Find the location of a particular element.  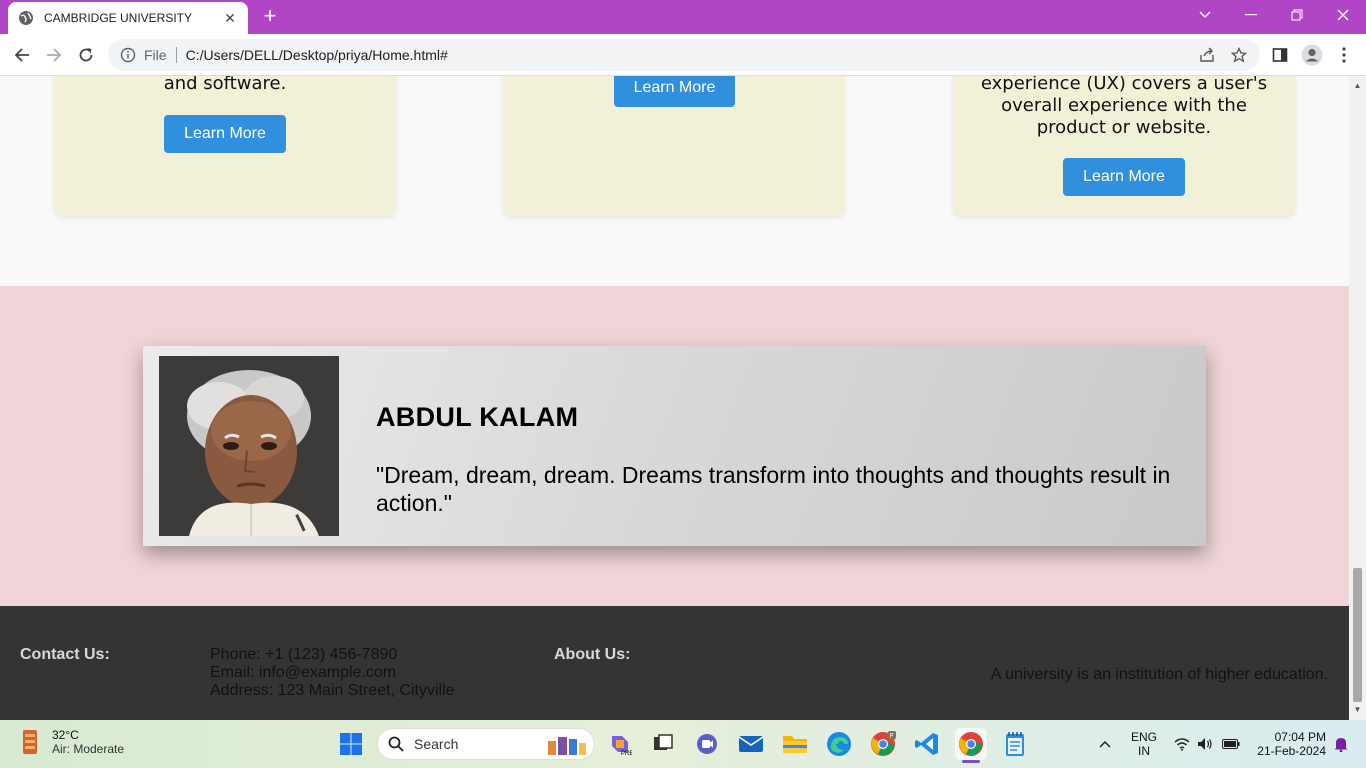

weather-air-quality: Air: Moderate is located at coordinates (88, 749).